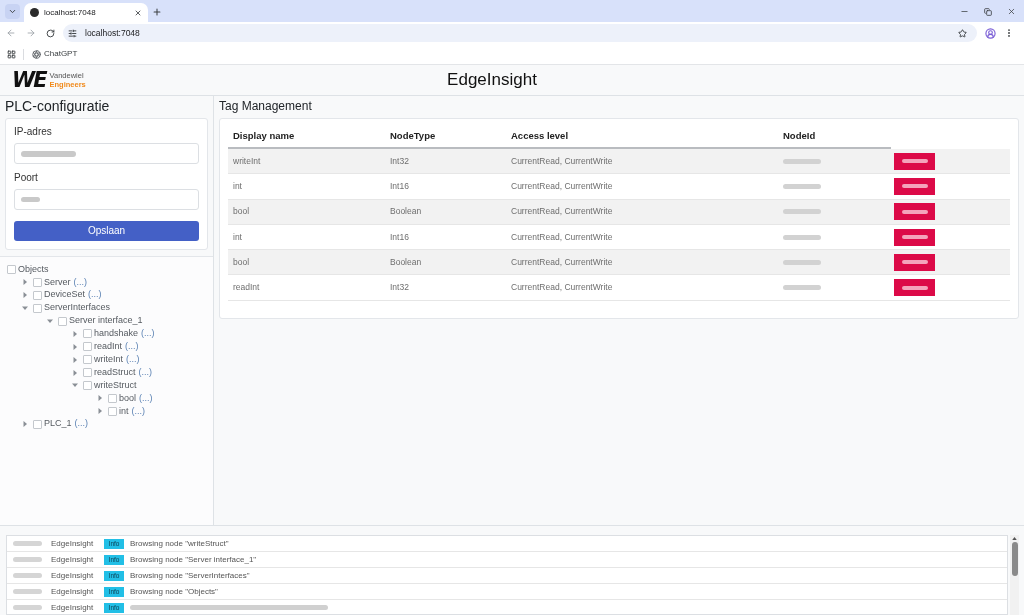 The height and width of the screenshot is (615, 1024). What do you see at coordinates (58, 424) in the screenshot?
I see `tree-item-label: PLC_1` at bounding box center [58, 424].